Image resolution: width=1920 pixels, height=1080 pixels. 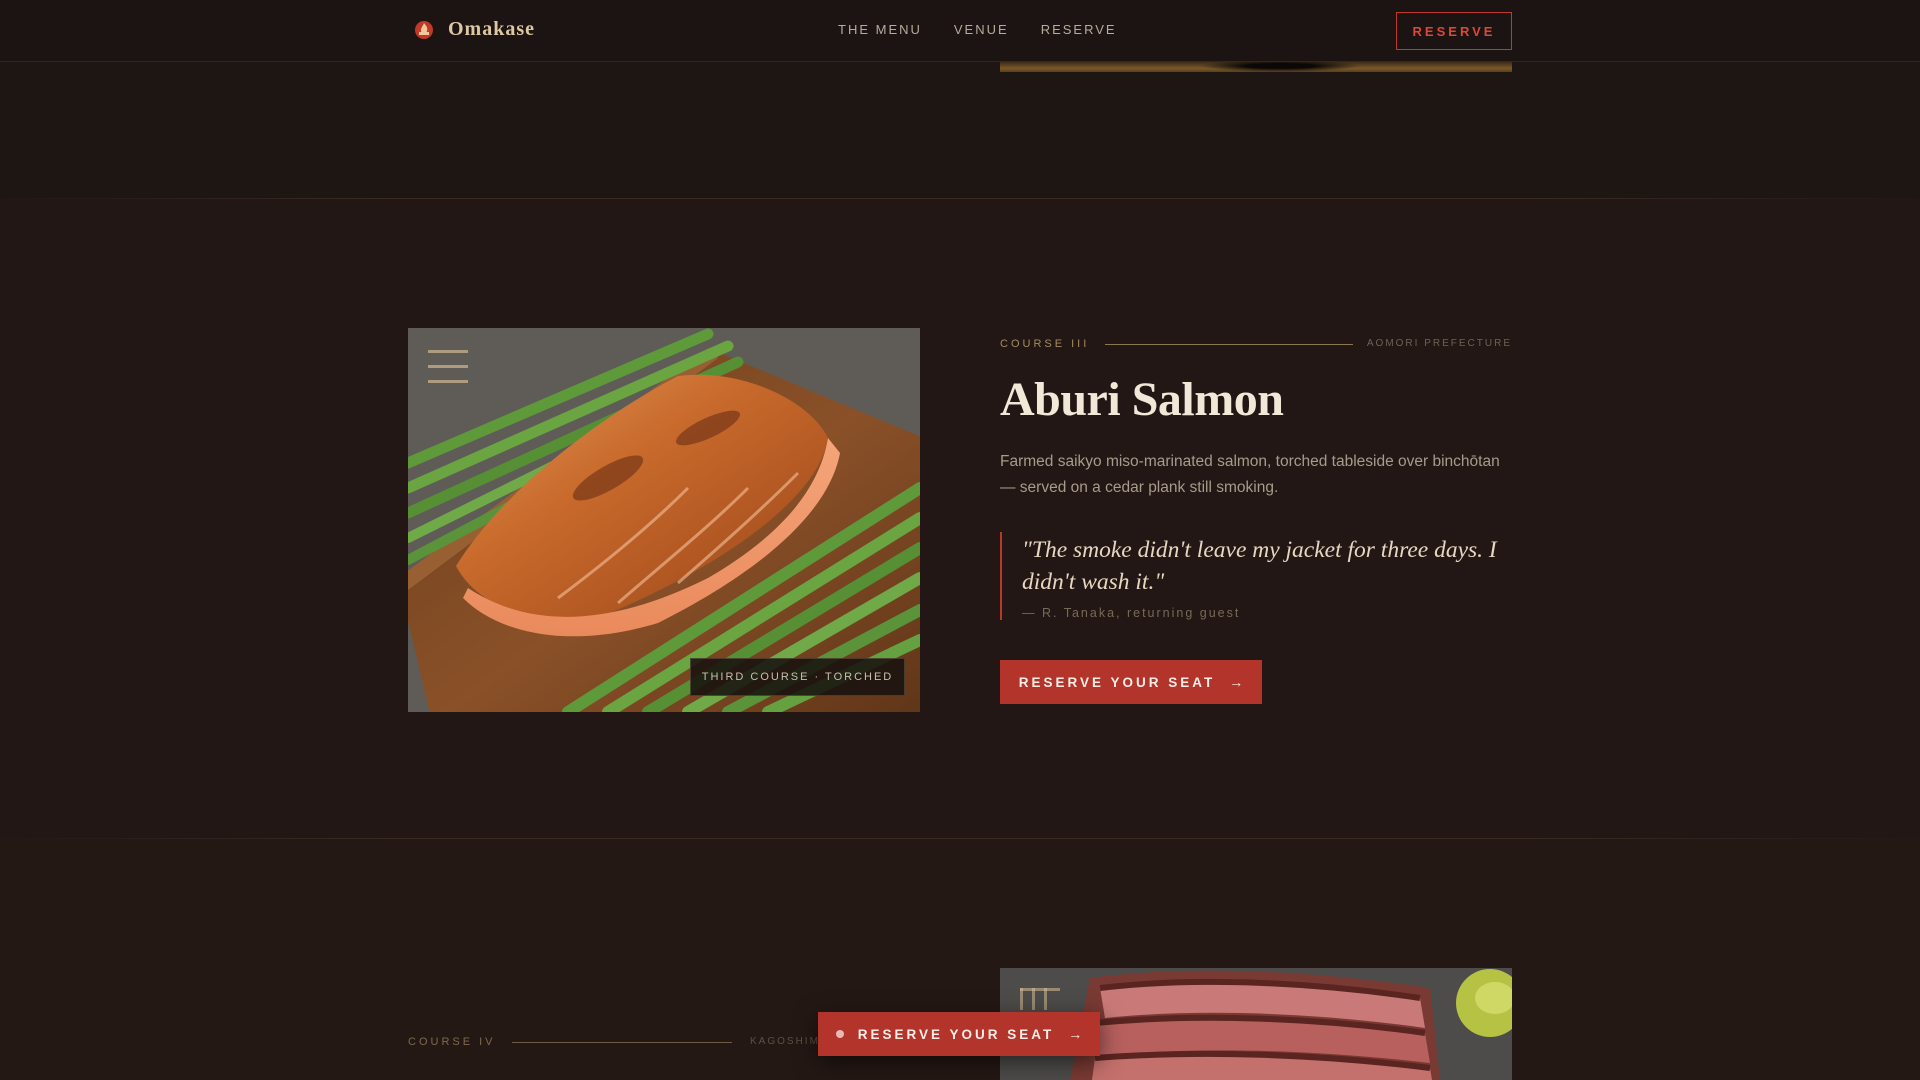 I want to click on course-four-meta: COURSE IV KAGOSHIMA, so click(x=628, y=1042).